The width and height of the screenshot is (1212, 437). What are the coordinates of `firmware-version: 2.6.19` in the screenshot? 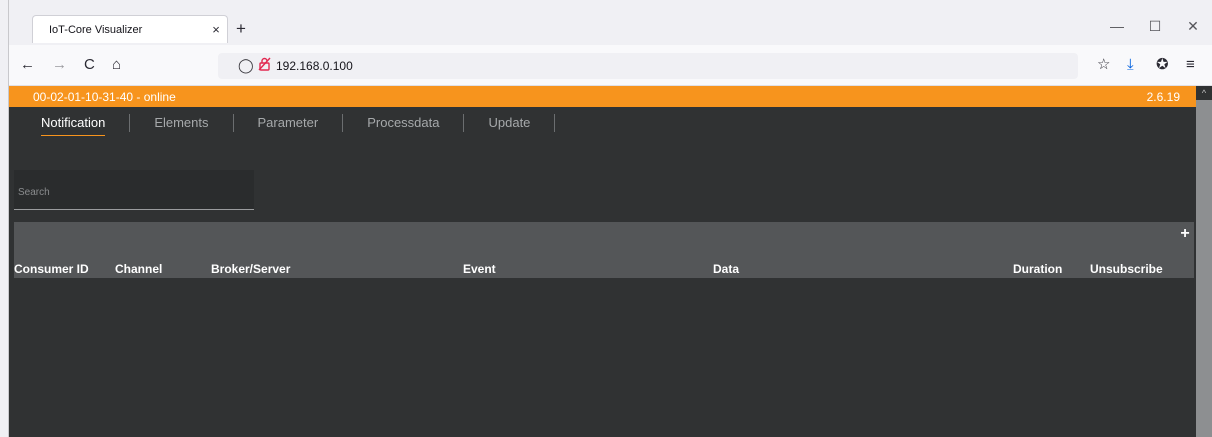 It's located at (1163, 97).